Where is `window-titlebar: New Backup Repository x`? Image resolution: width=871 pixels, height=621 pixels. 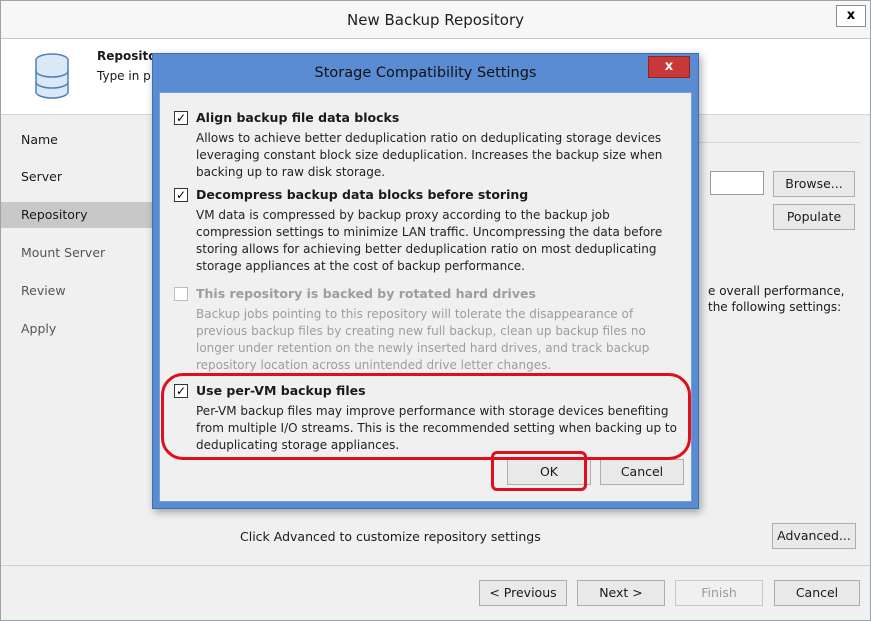
window-titlebar: New Backup Repository x is located at coordinates (435, 20).